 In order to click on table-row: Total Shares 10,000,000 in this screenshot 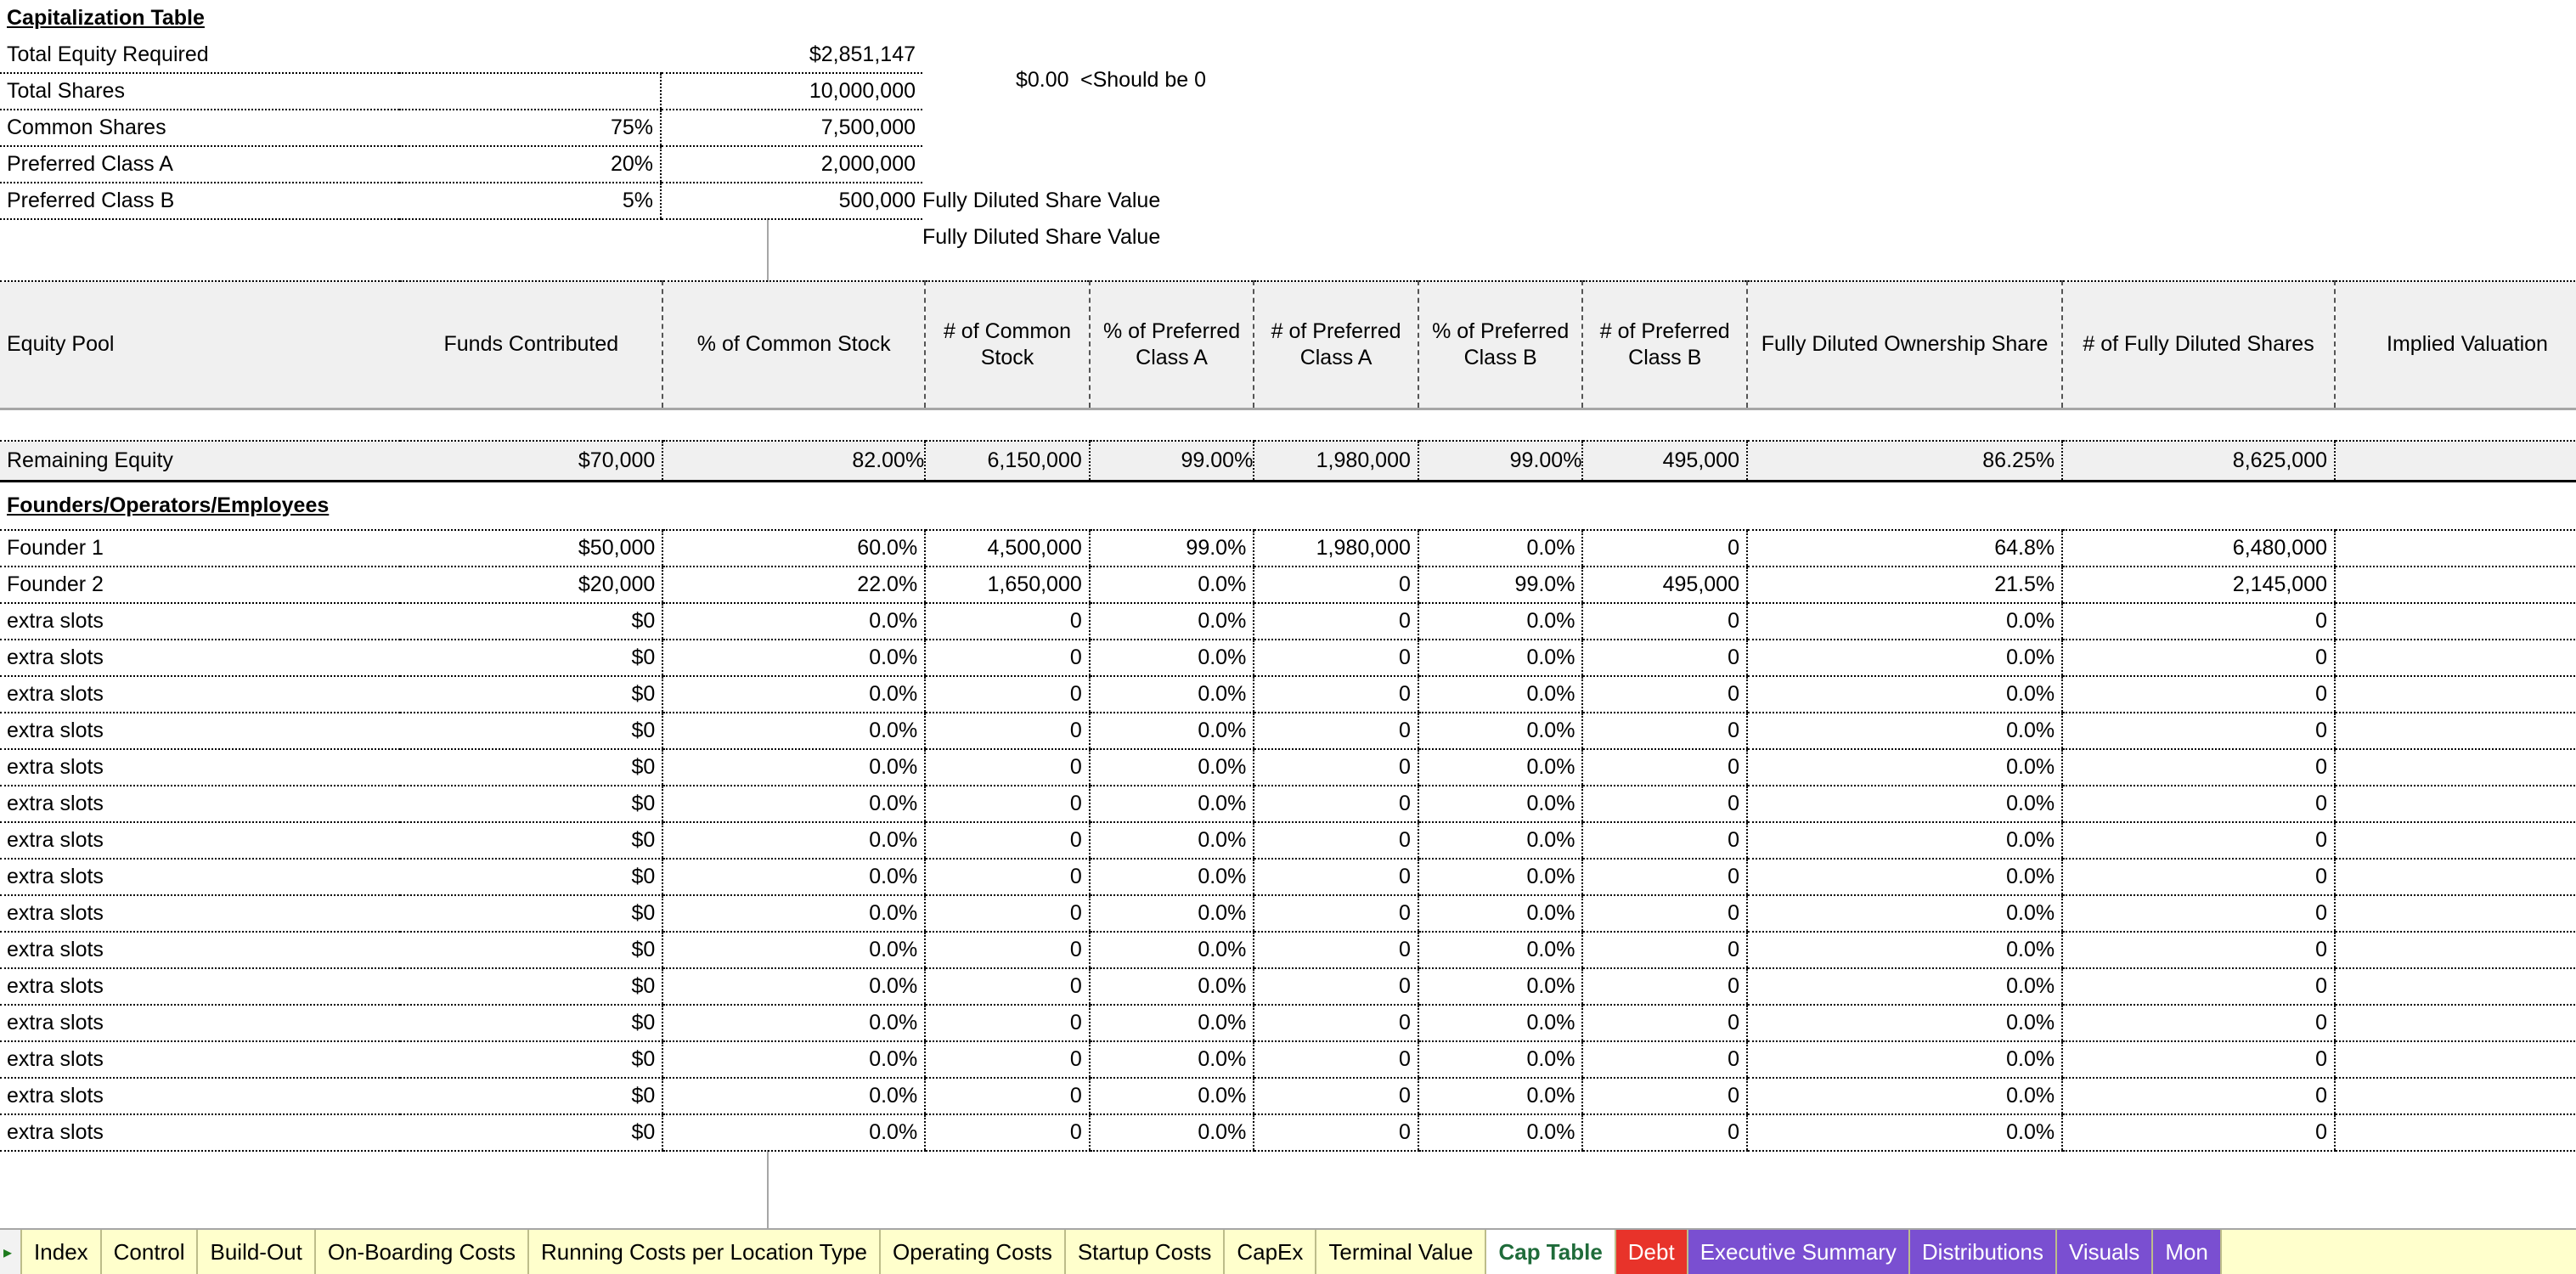, I will do `click(461, 91)`.